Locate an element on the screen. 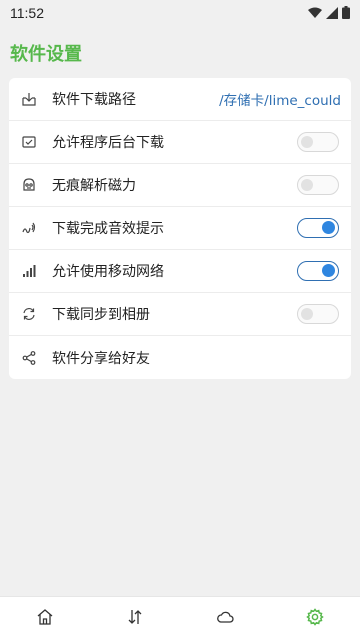  setting-label: 允许使用移动网络 is located at coordinates (108, 272).